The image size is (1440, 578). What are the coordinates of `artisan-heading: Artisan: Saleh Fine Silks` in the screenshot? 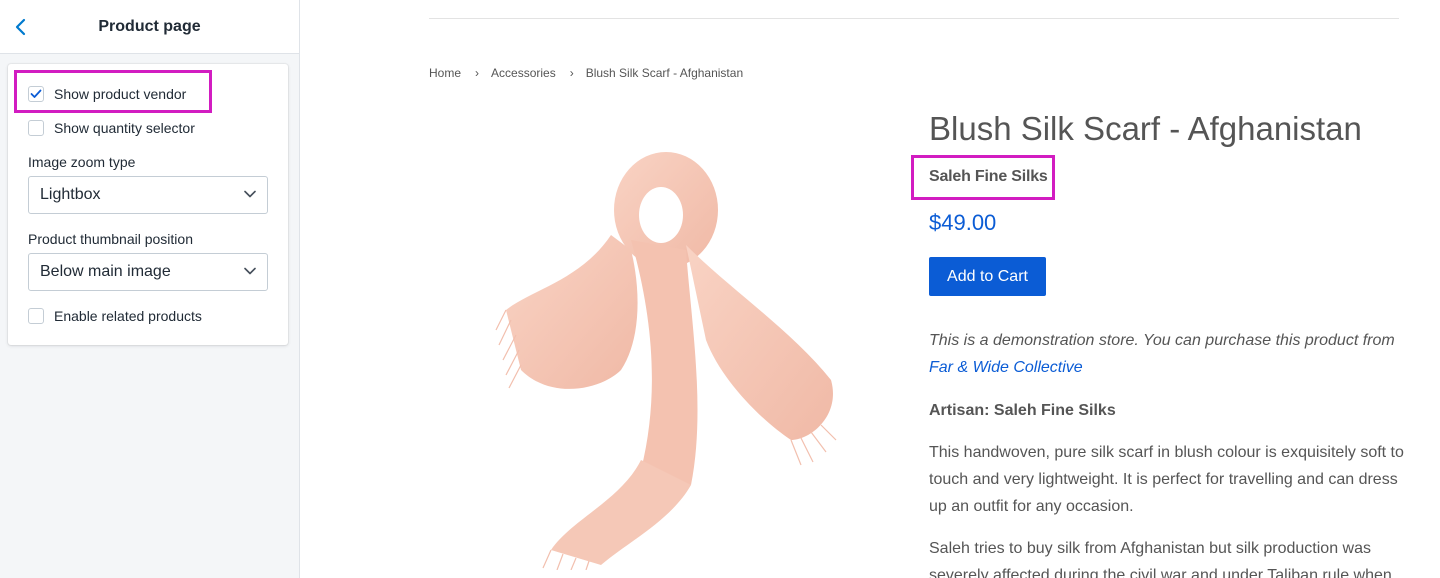 It's located at (1166, 410).